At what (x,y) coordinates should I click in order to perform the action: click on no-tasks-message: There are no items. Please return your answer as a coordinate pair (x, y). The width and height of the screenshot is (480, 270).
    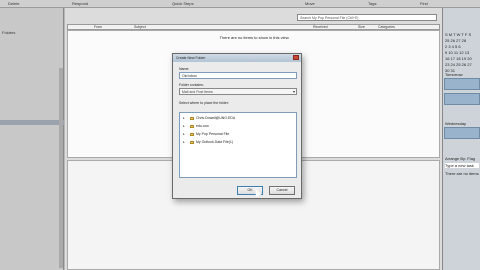
    Looking at the image, I should click on (462, 173).